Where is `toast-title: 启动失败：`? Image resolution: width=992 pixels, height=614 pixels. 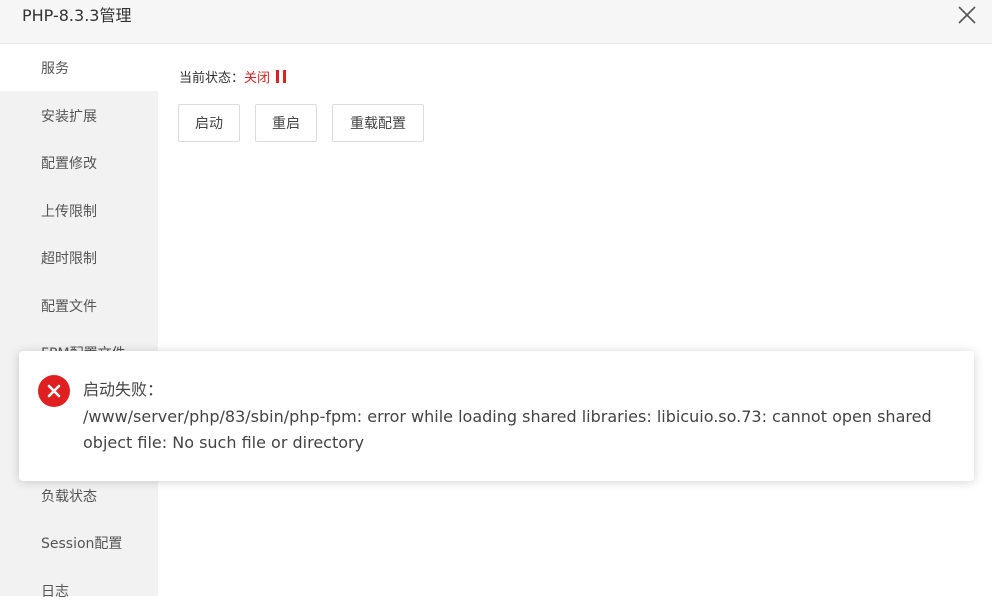 toast-title: 启动失败： is located at coordinates (123, 389).